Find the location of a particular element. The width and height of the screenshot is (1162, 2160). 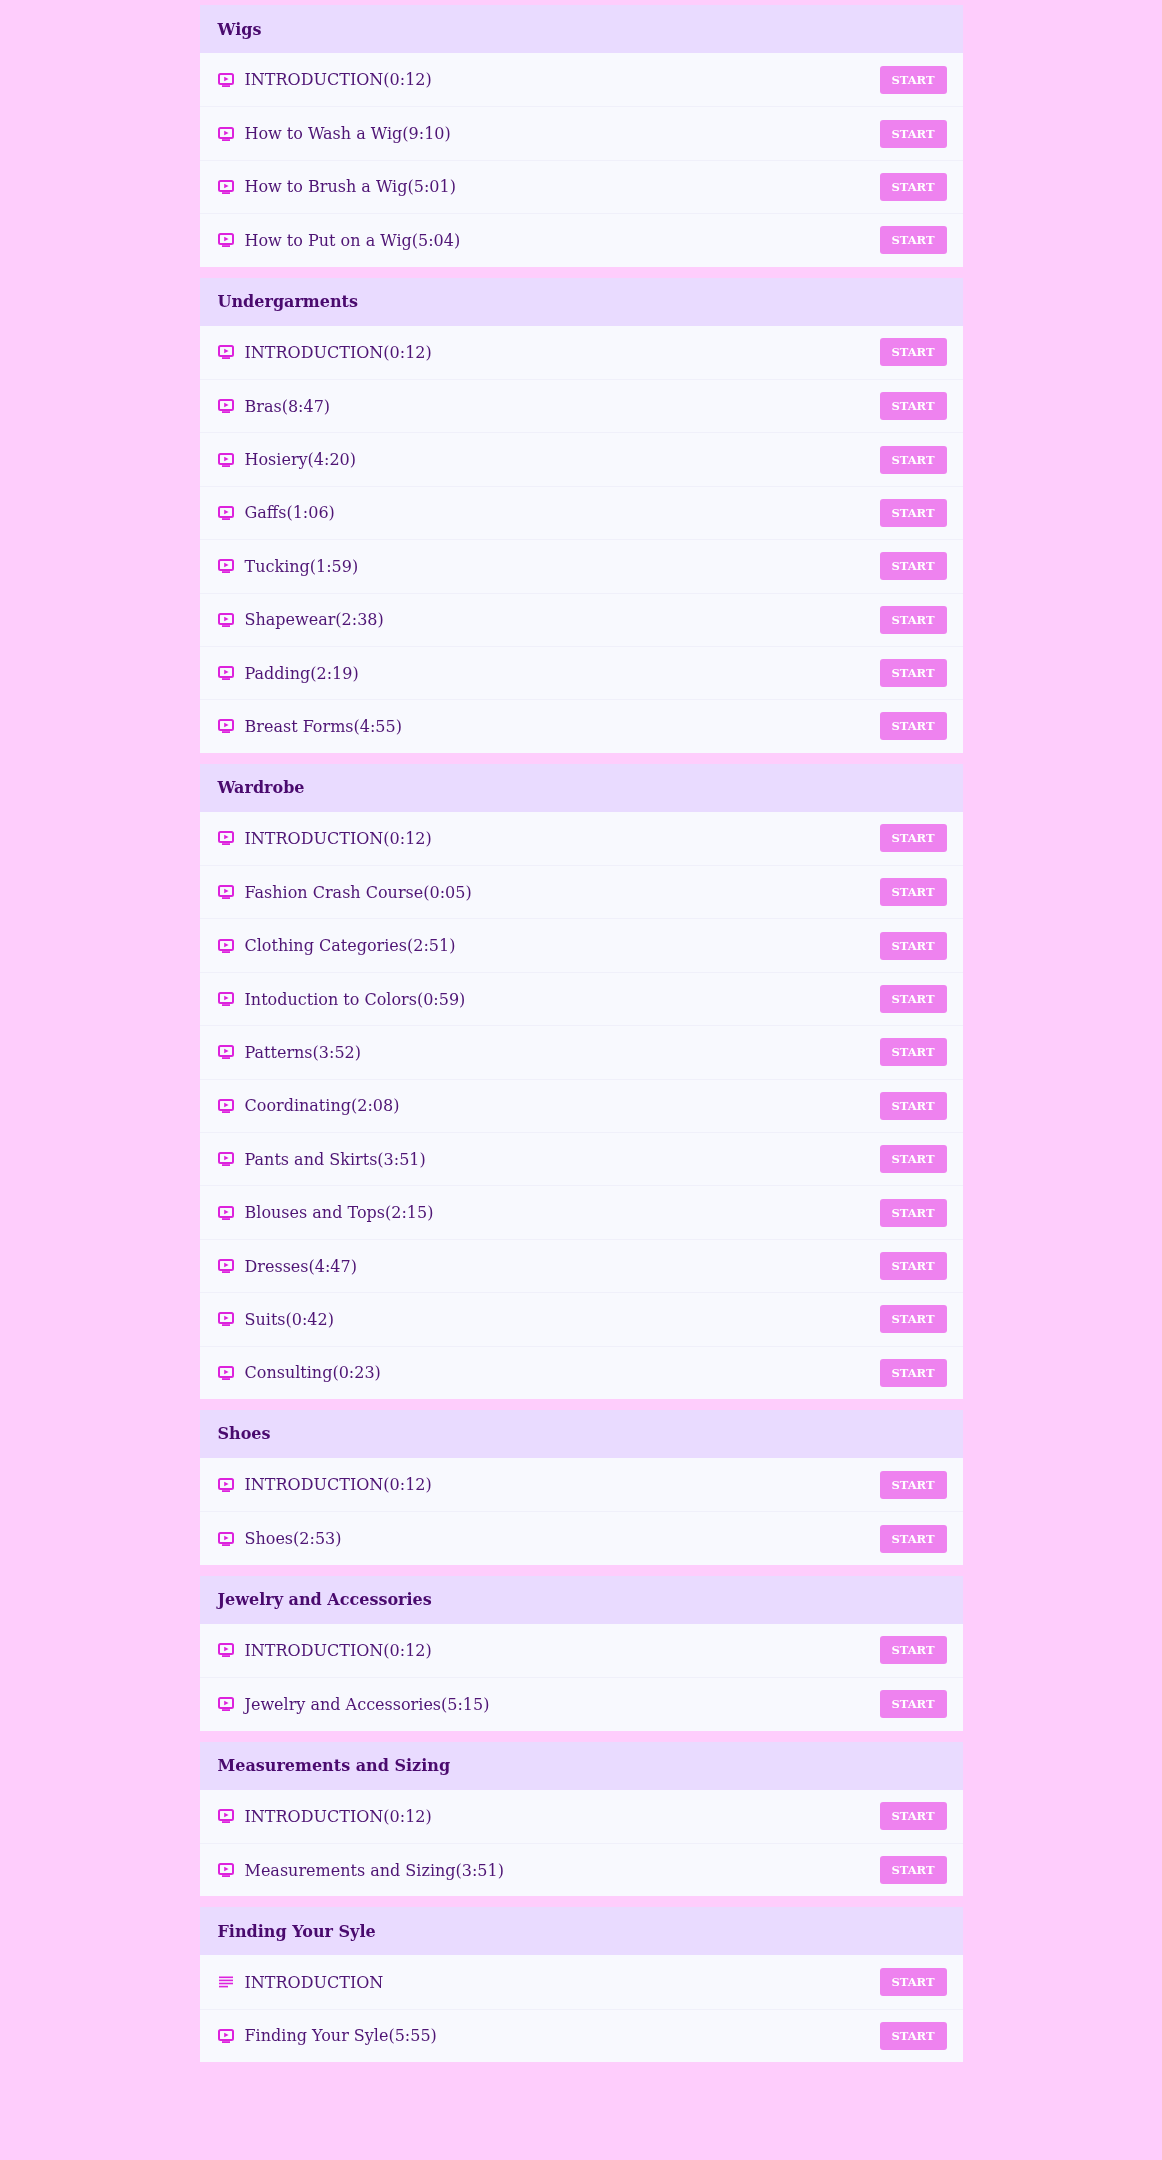

section-title: Shoes is located at coordinates (244, 1434).